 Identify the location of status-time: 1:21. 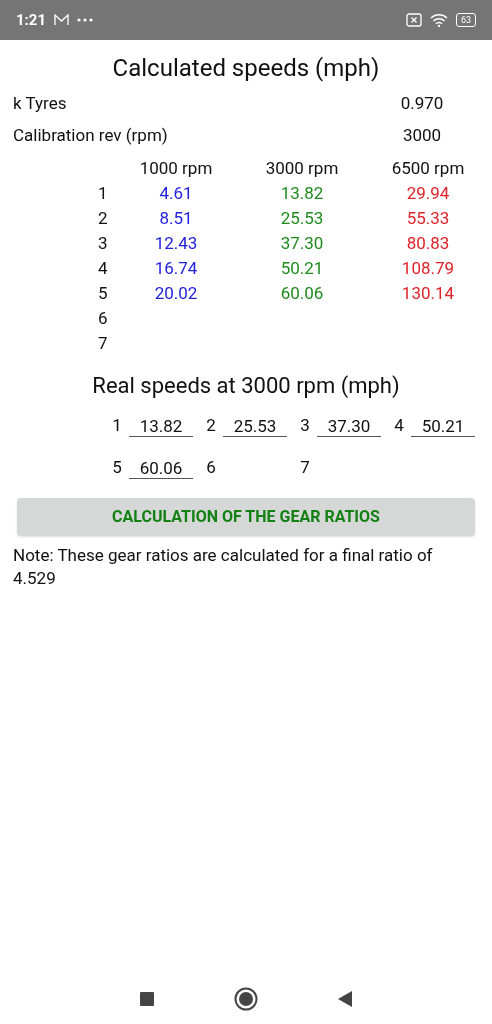
(31, 20).